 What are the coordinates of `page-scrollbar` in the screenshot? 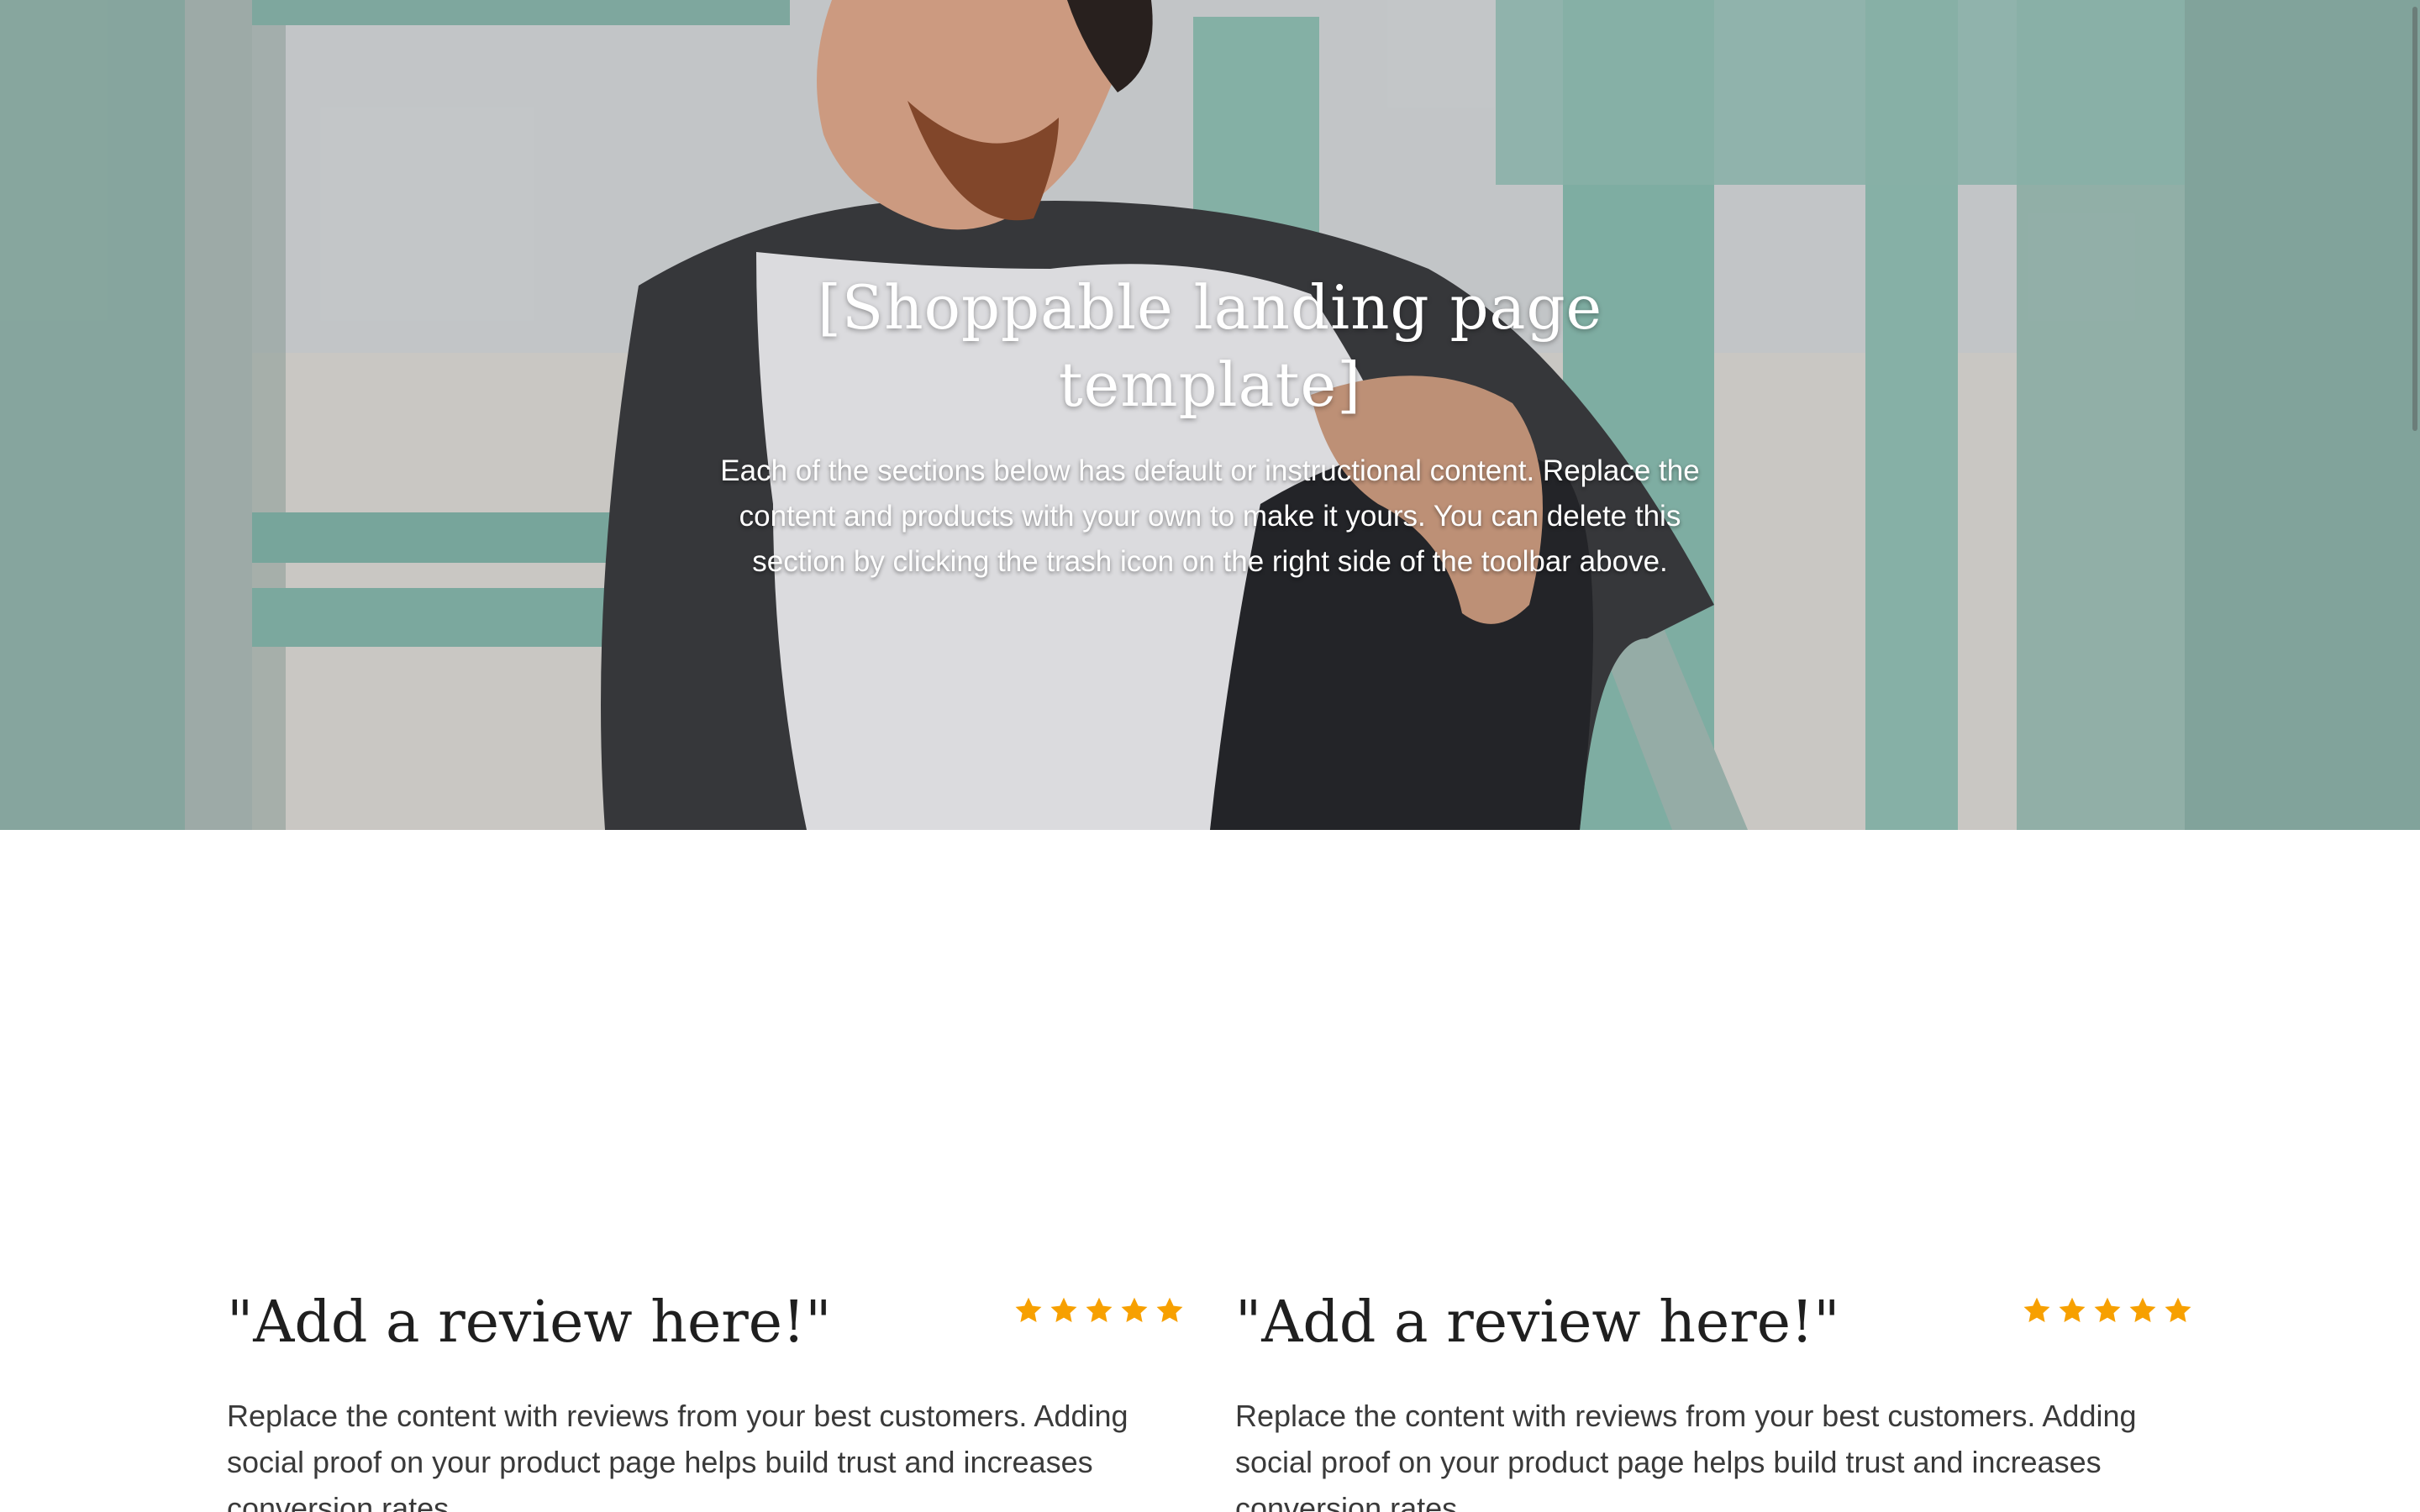 It's located at (2414, 756).